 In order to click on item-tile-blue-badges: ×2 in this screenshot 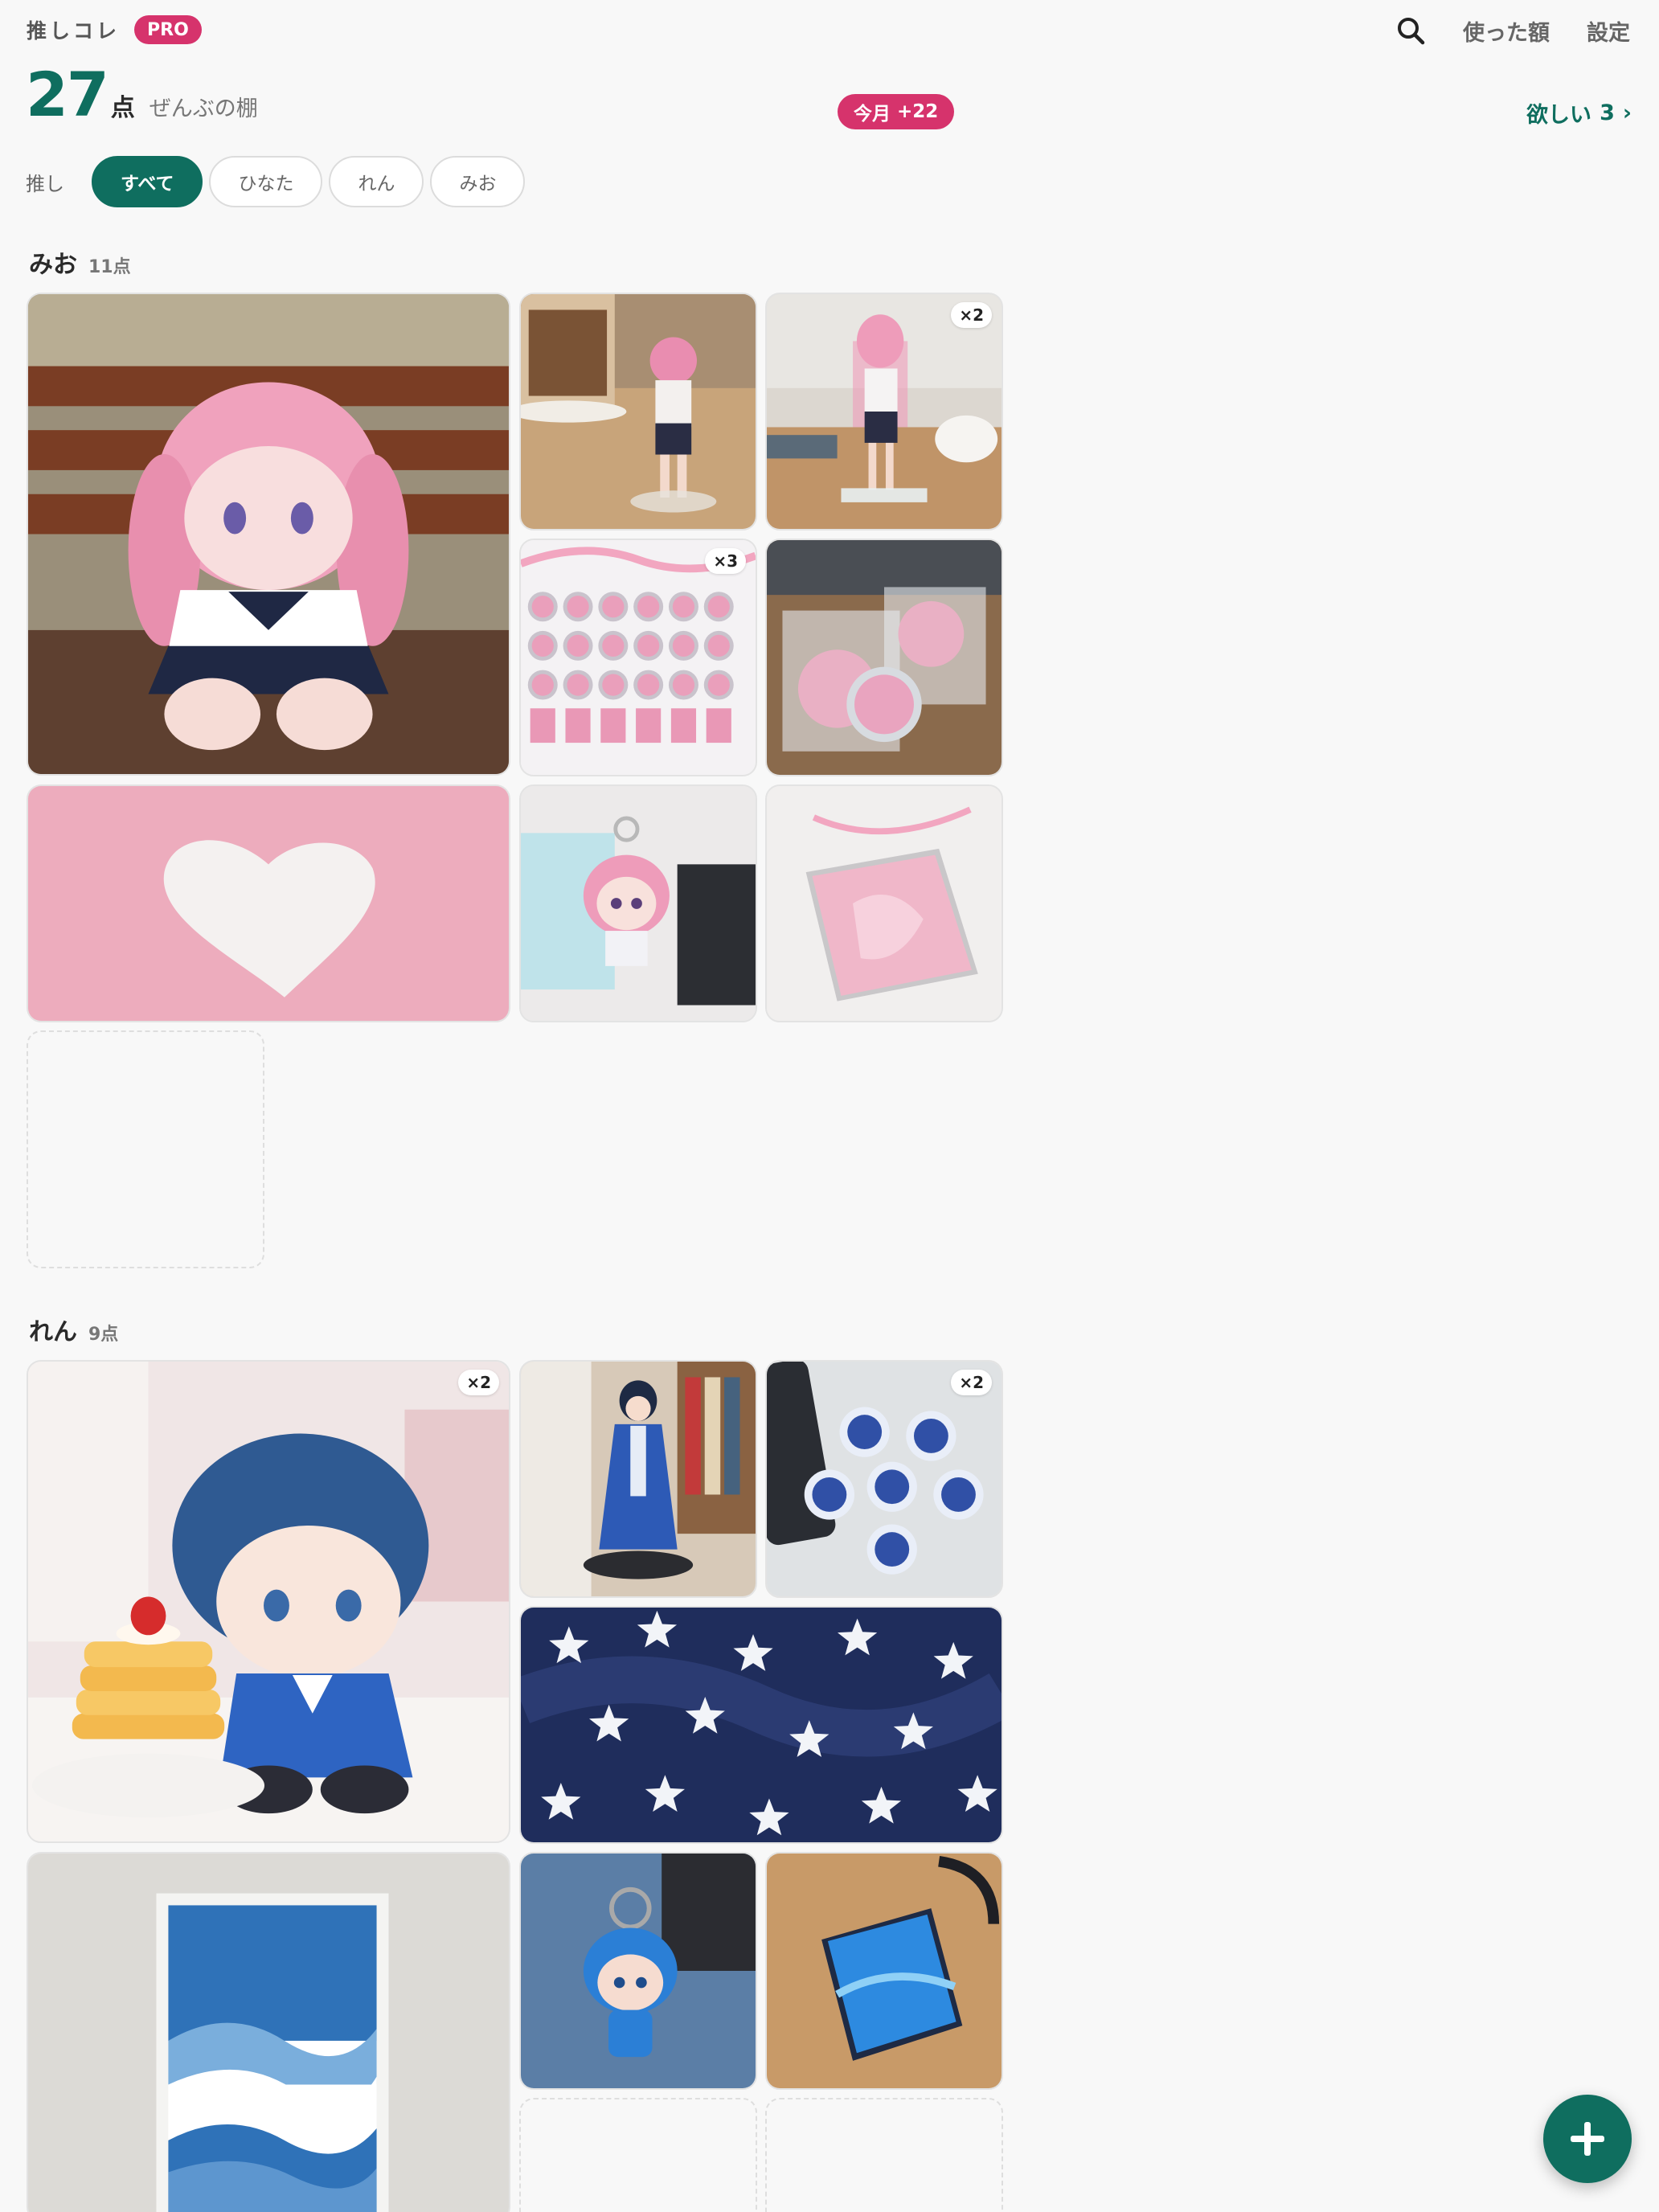, I will do `click(884, 1479)`.